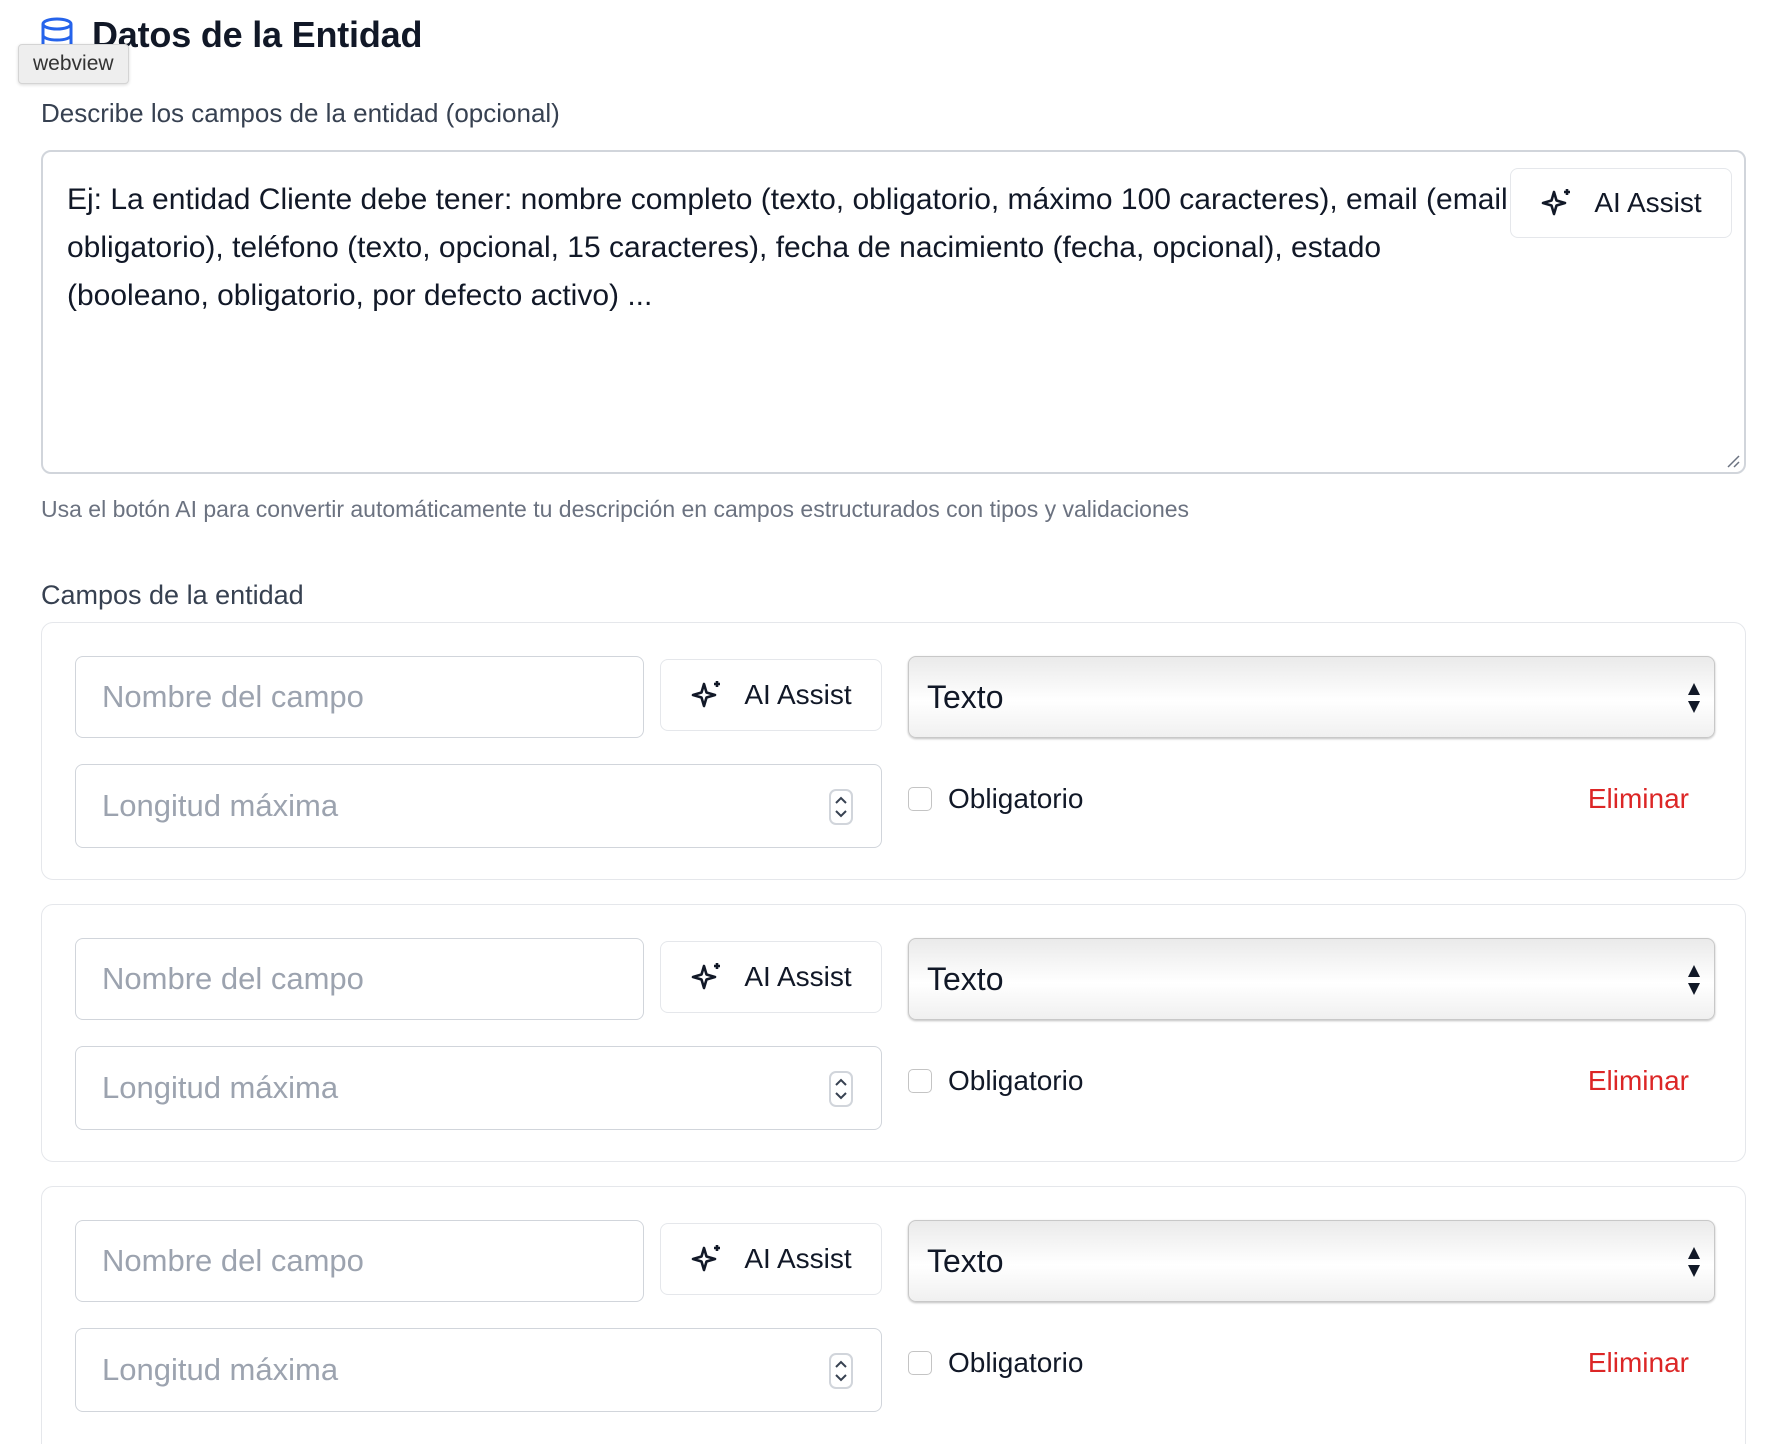 The width and height of the screenshot is (1770, 1444). What do you see at coordinates (172, 595) in the screenshot?
I see `fields-section-label: Campos de la entidad` at bounding box center [172, 595].